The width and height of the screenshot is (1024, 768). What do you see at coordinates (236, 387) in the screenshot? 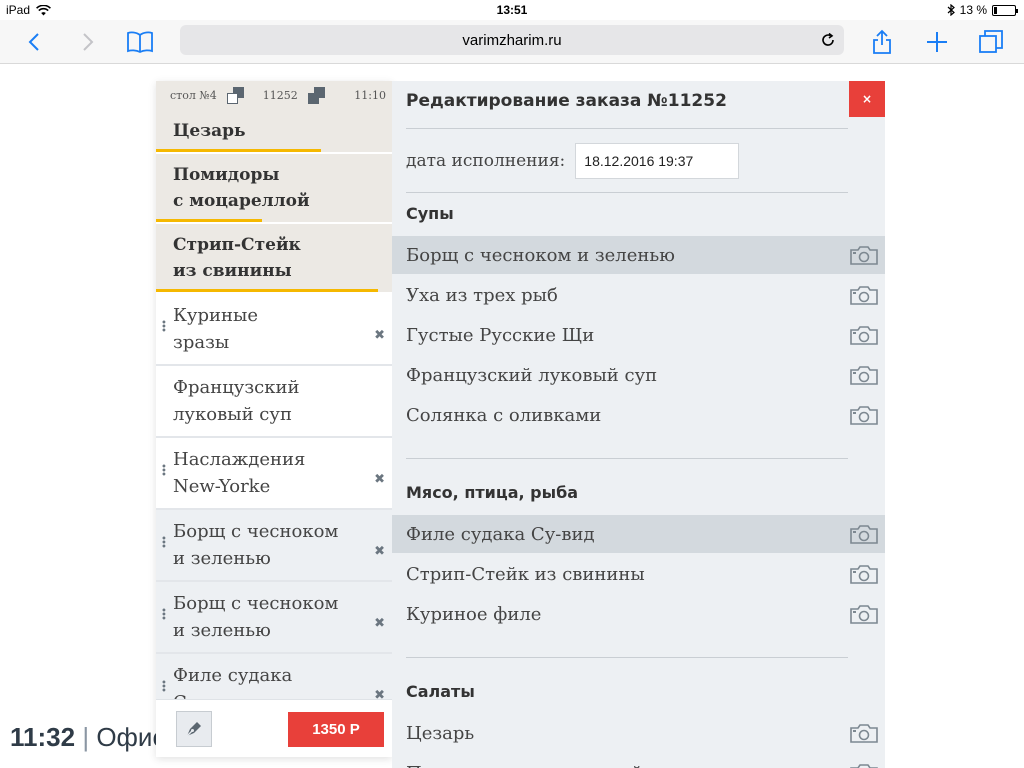
I see `dish-name-line1: Французский` at bounding box center [236, 387].